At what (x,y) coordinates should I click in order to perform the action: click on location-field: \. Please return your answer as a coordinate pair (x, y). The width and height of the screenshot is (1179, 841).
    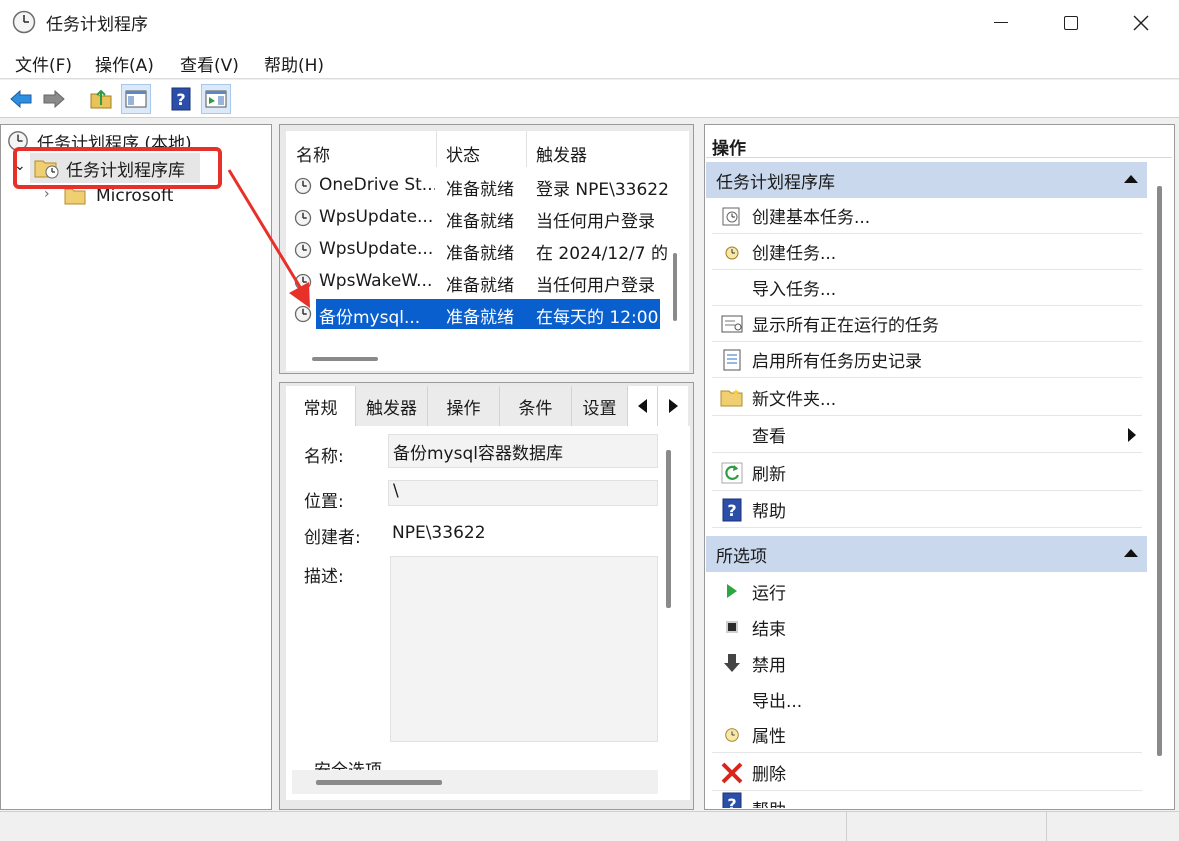
    Looking at the image, I should click on (523, 493).